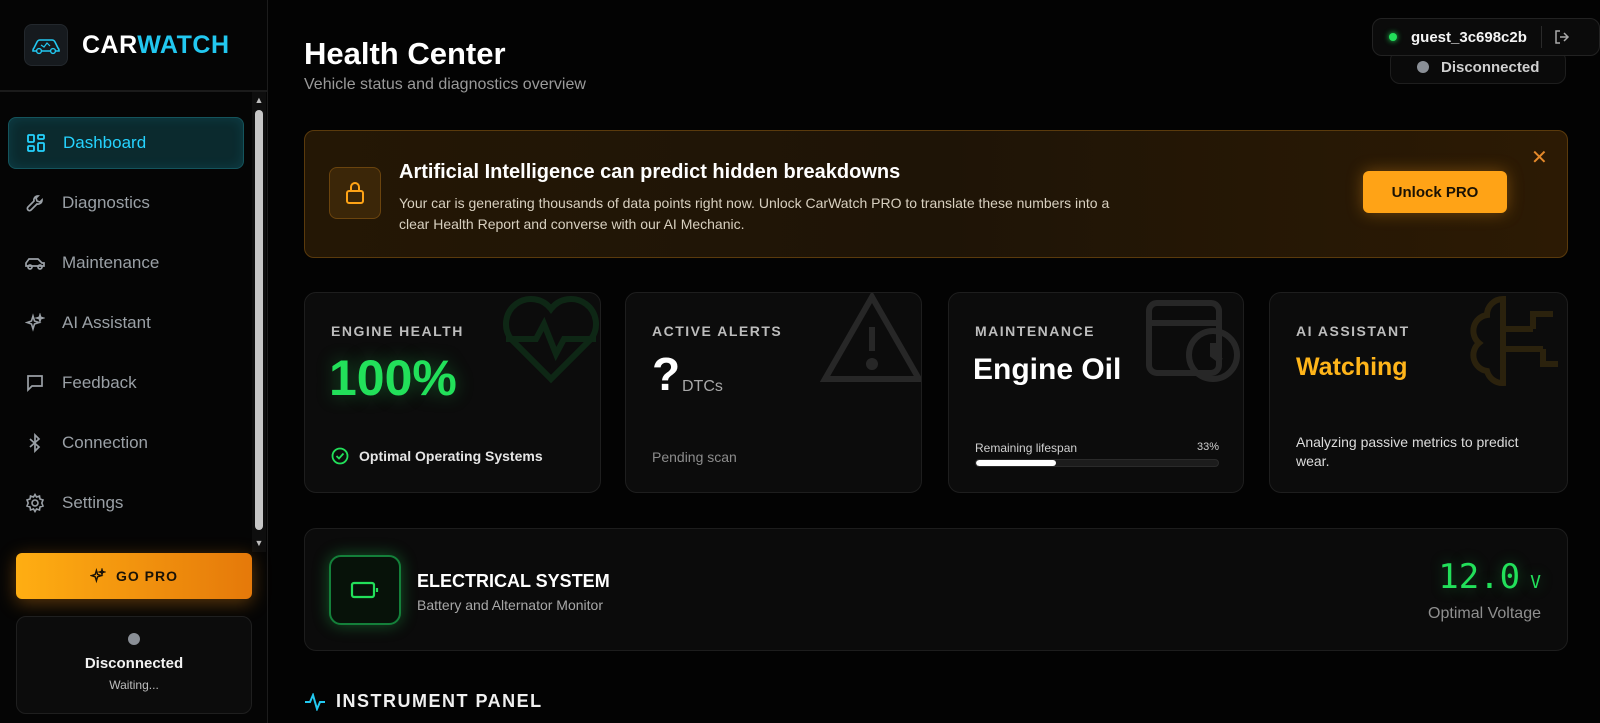 This screenshot has height=723, width=1600. Describe the element at coordinates (259, 100) in the screenshot. I see `scroll-up-arrow-icon: ▲` at that location.